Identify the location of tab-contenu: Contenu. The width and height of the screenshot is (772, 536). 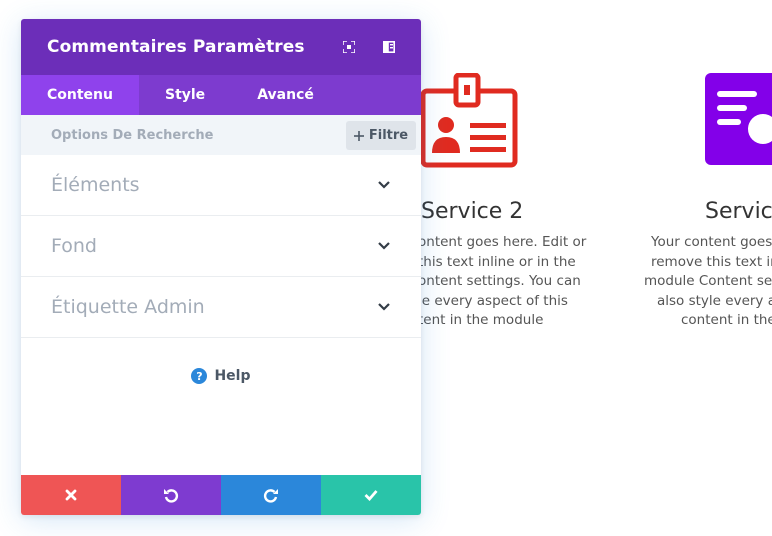
(80, 95).